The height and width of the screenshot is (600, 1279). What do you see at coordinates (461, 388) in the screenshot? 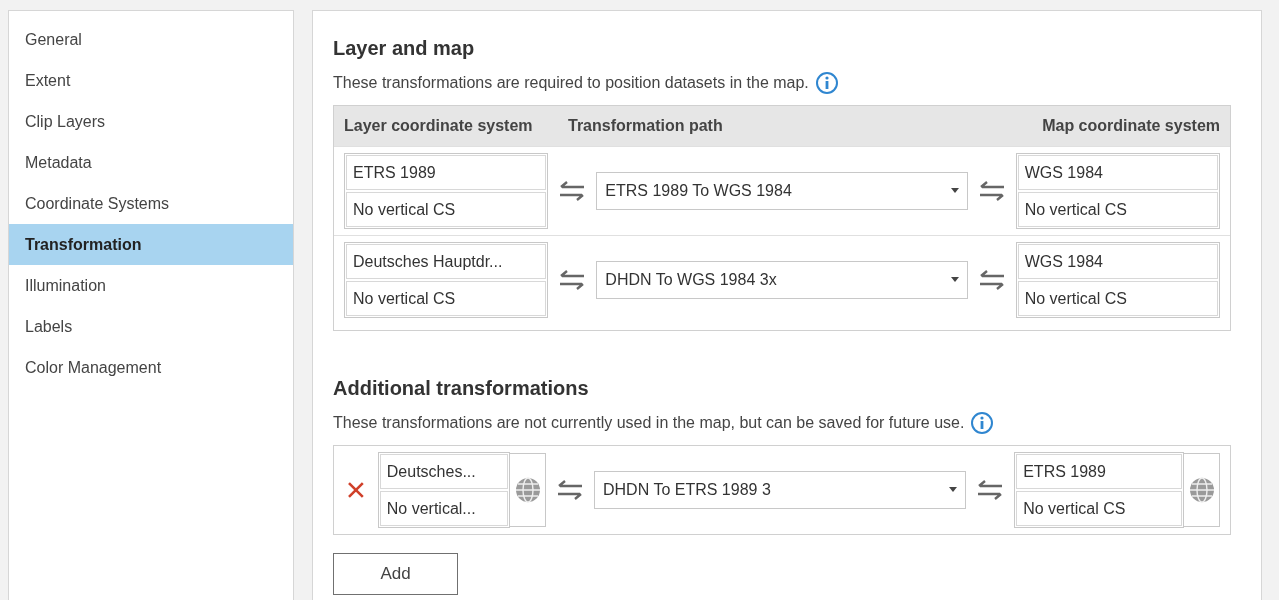
I see `section-title: Additional transformations` at bounding box center [461, 388].